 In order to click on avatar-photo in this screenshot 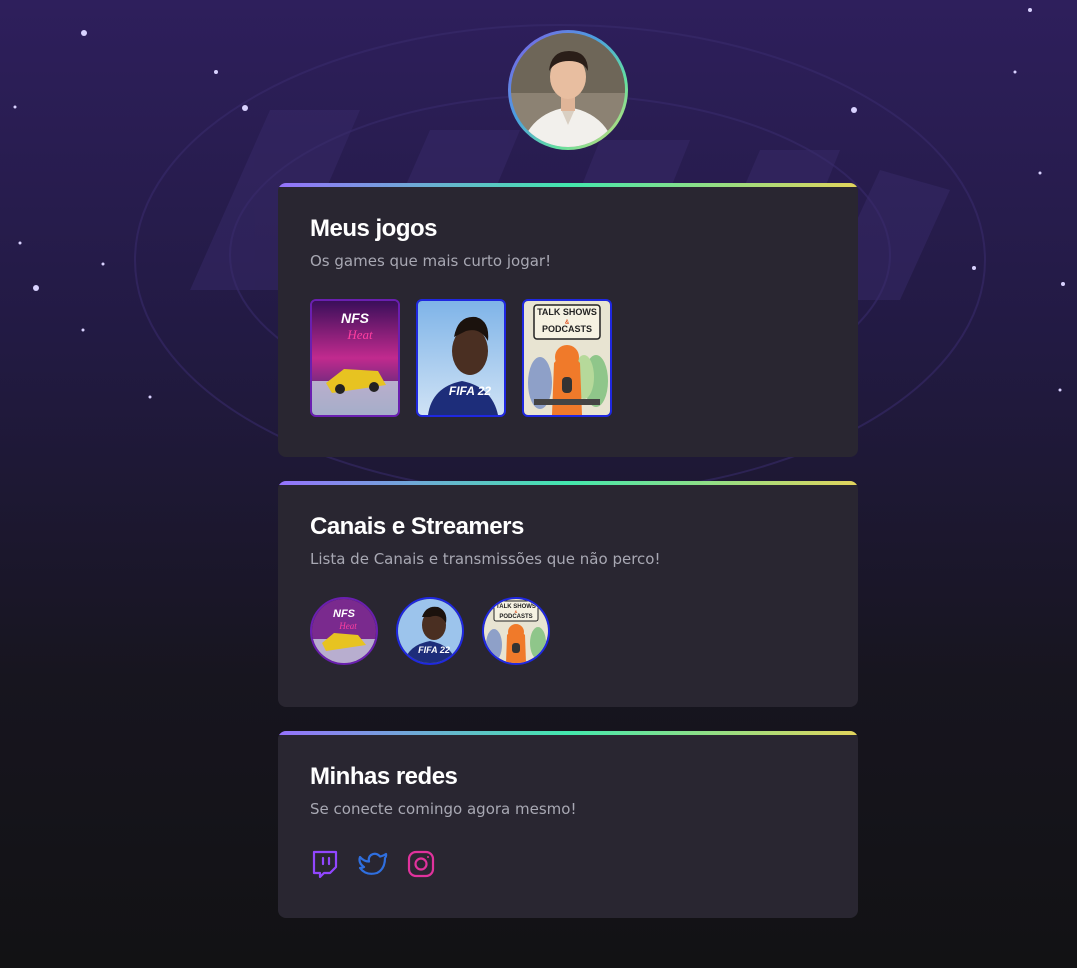, I will do `click(568, 90)`.